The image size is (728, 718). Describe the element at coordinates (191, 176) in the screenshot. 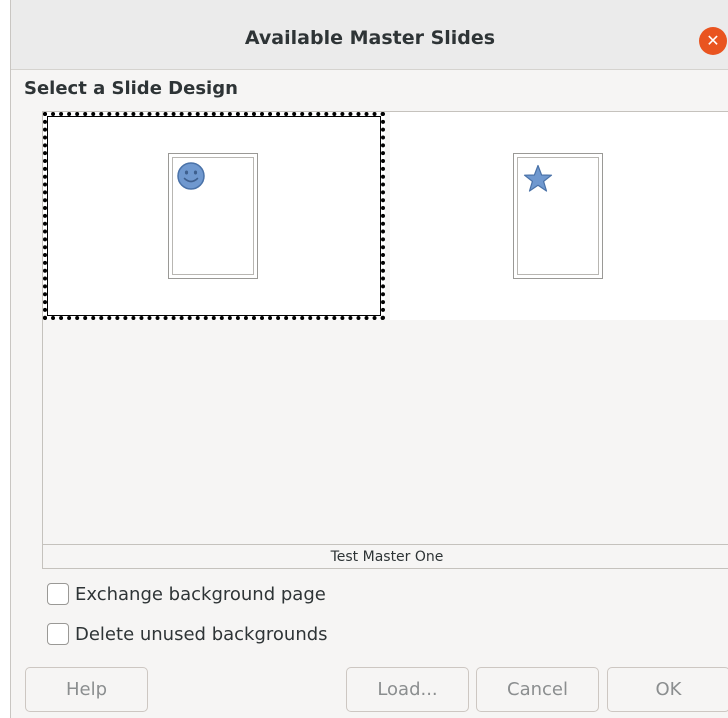

I see `smiley-icon` at that location.